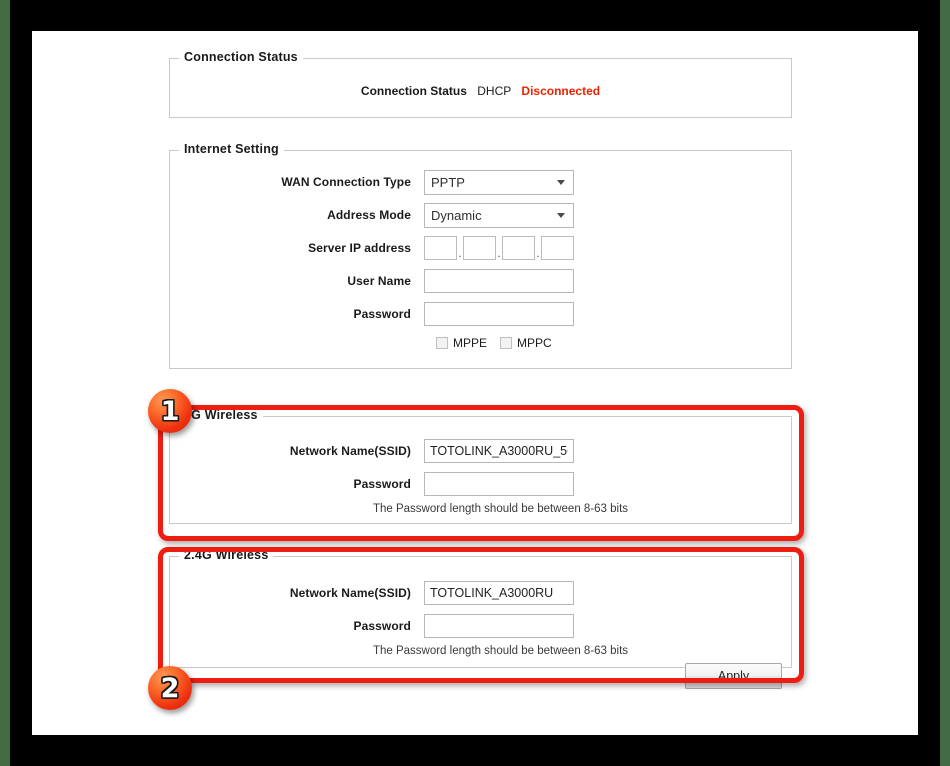 This screenshot has width=950, height=766. What do you see at coordinates (499, 593) in the screenshot?
I see `wireless-24g-ssid-input` at bounding box center [499, 593].